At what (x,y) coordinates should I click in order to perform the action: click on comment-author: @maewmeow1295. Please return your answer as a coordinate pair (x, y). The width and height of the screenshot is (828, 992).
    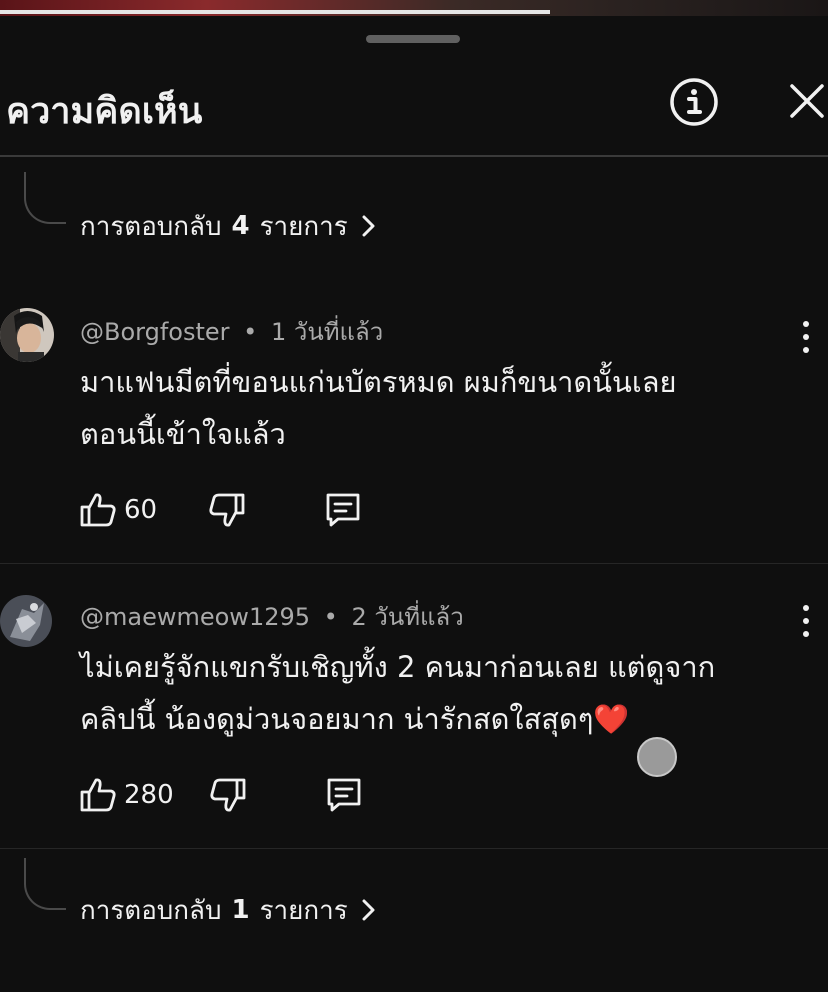
    Looking at the image, I should click on (195, 617).